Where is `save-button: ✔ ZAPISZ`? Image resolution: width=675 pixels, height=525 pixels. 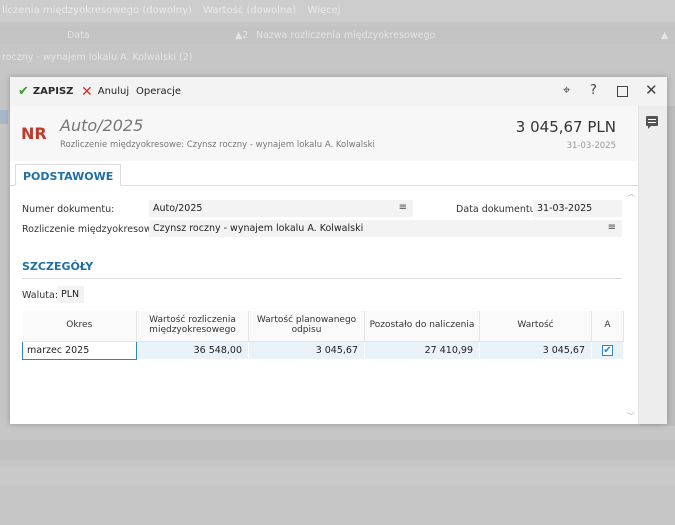
save-button: ✔ ZAPISZ is located at coordinates (45, 91).